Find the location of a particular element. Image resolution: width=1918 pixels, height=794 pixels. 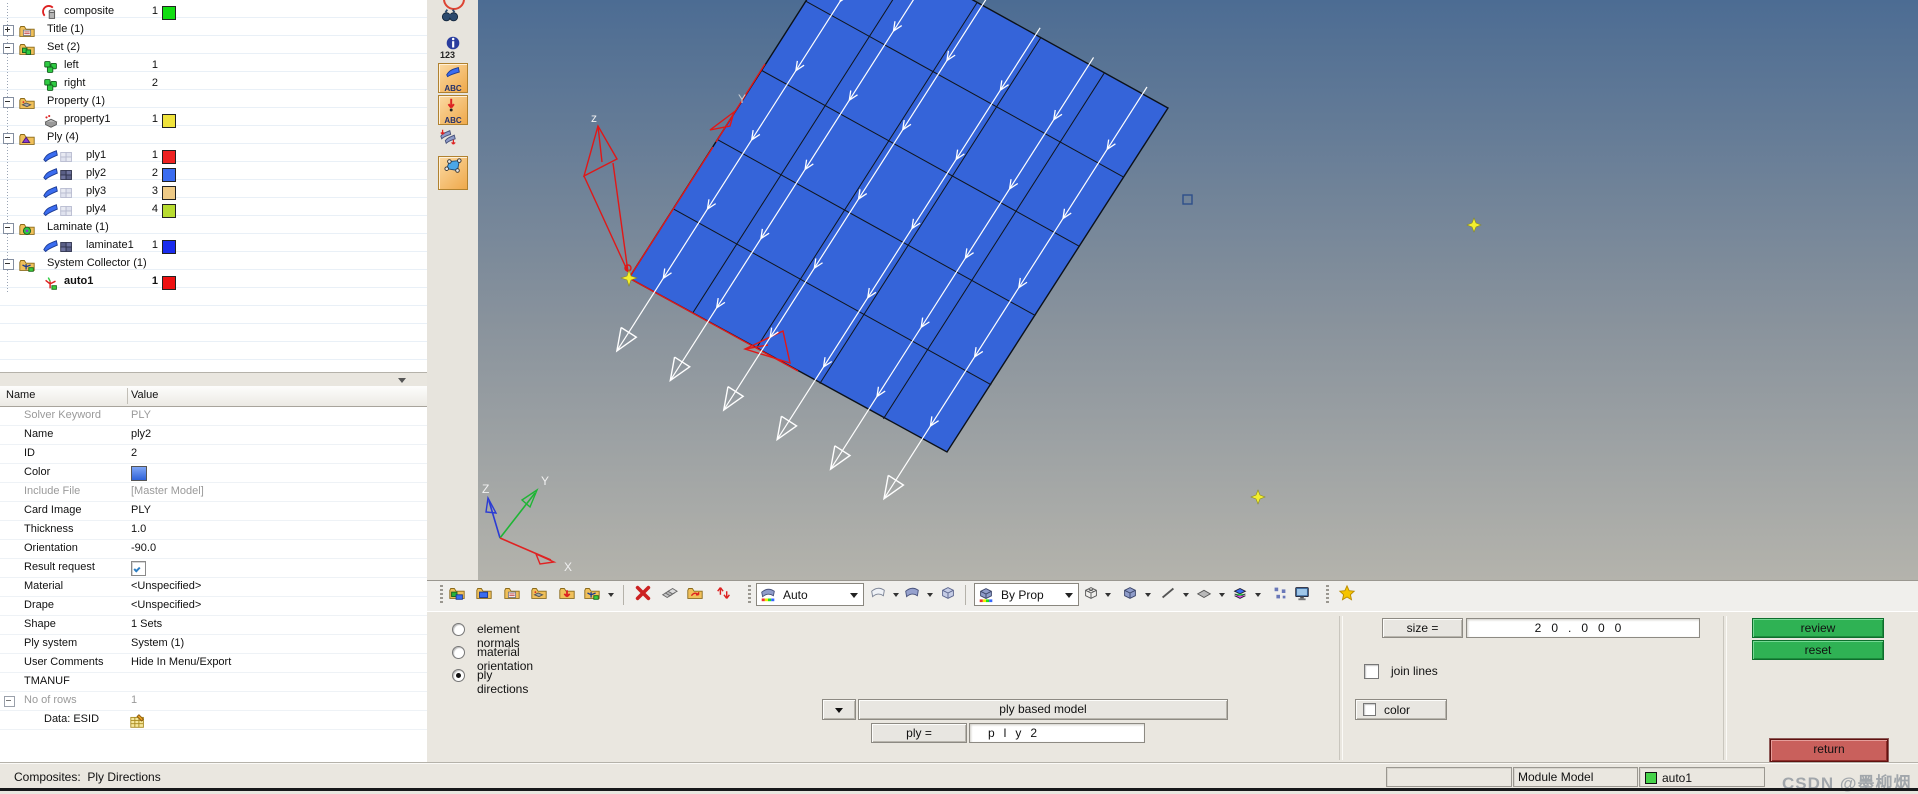

property-row-result-request: Result request is located at coordinates (213, 568).